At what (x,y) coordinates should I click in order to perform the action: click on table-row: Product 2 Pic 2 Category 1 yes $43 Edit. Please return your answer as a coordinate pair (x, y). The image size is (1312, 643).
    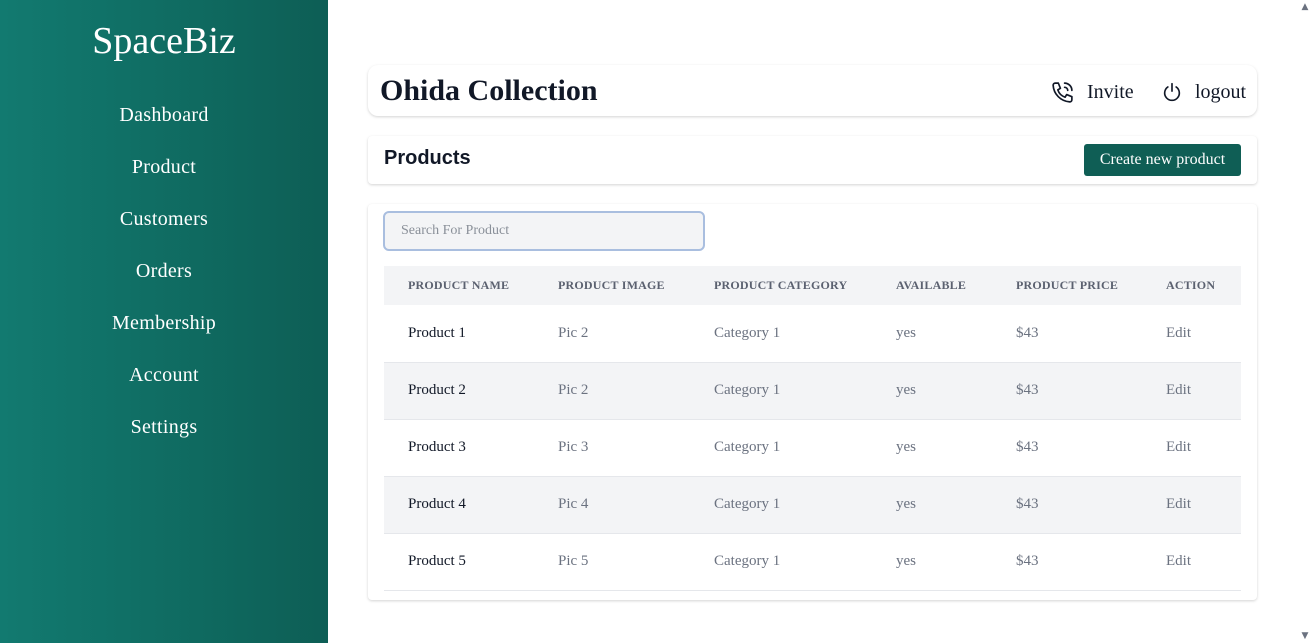
    Looking at the image, I should click on (812, 390).